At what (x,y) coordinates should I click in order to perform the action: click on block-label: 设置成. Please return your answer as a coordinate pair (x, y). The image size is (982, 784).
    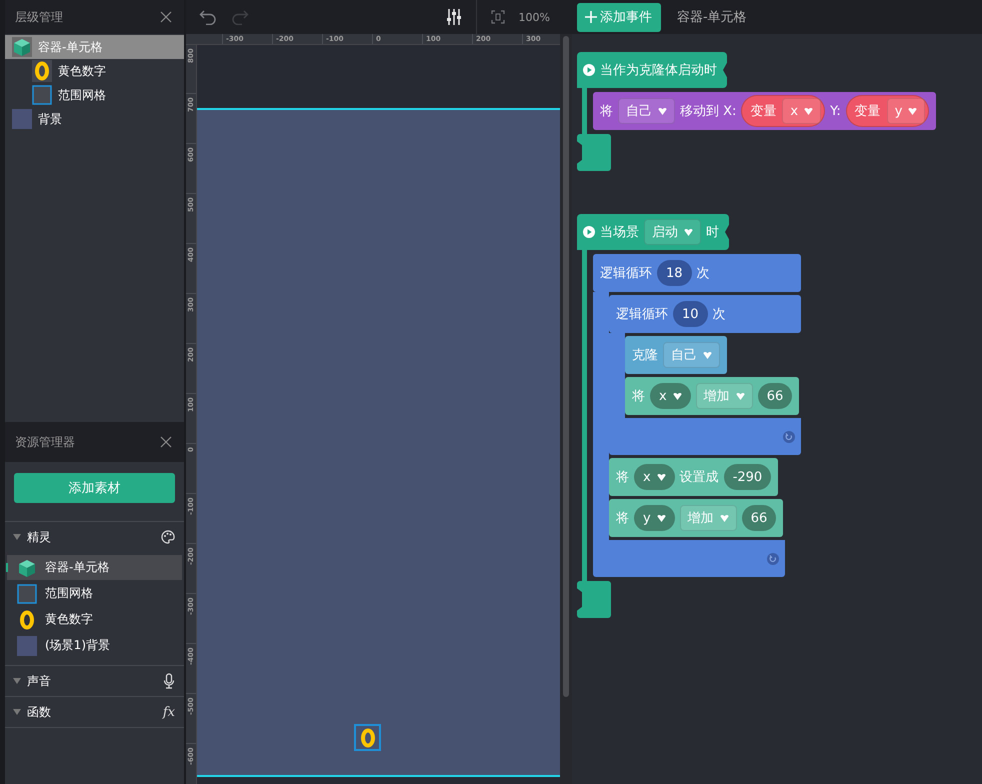
    Looking at the image, I should click on (699, 477).